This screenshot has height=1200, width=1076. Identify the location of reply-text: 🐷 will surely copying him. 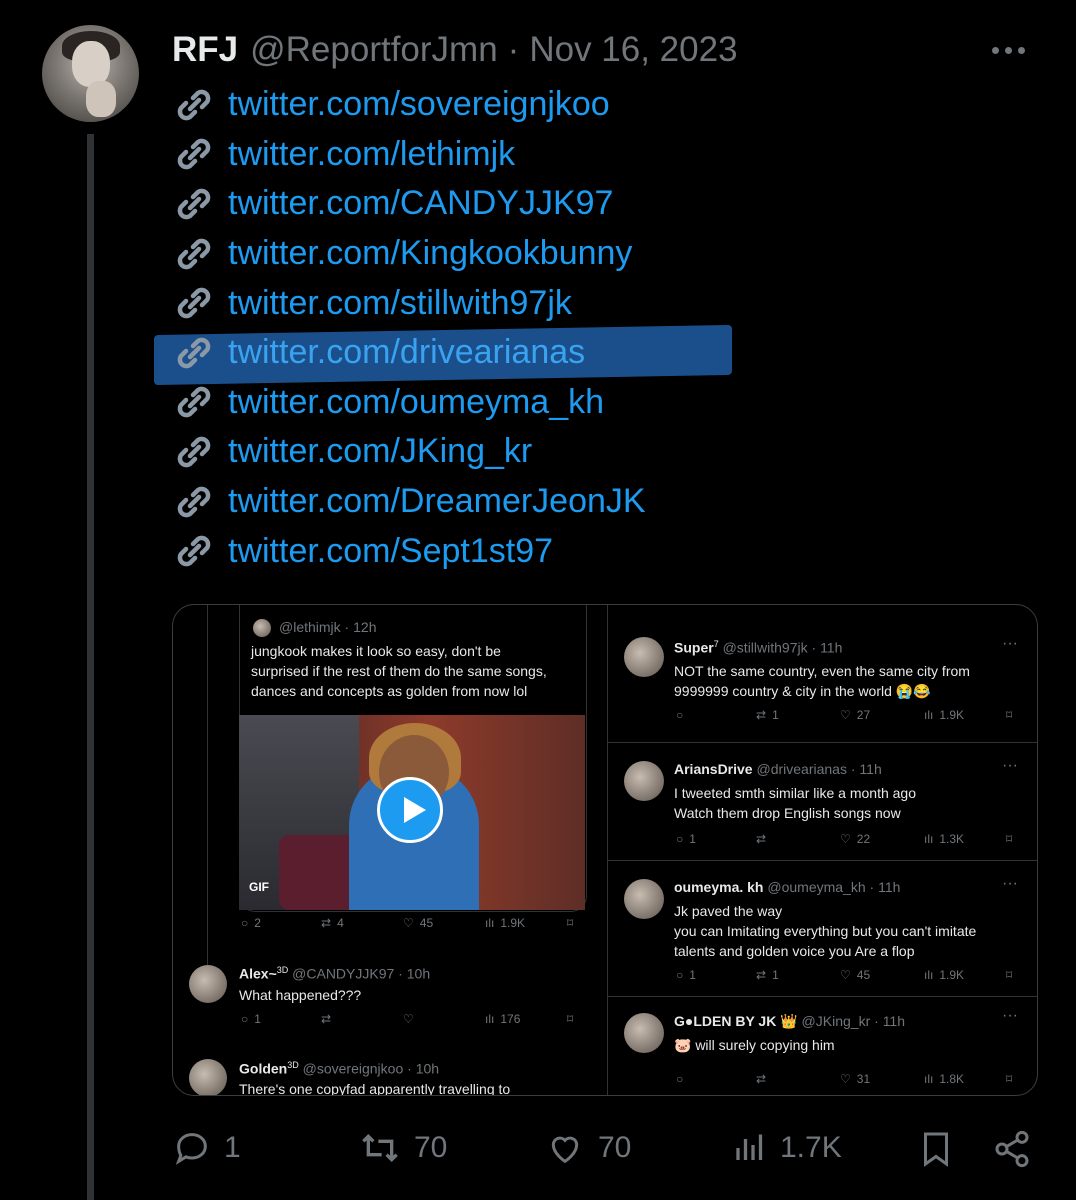
(754, 1045).